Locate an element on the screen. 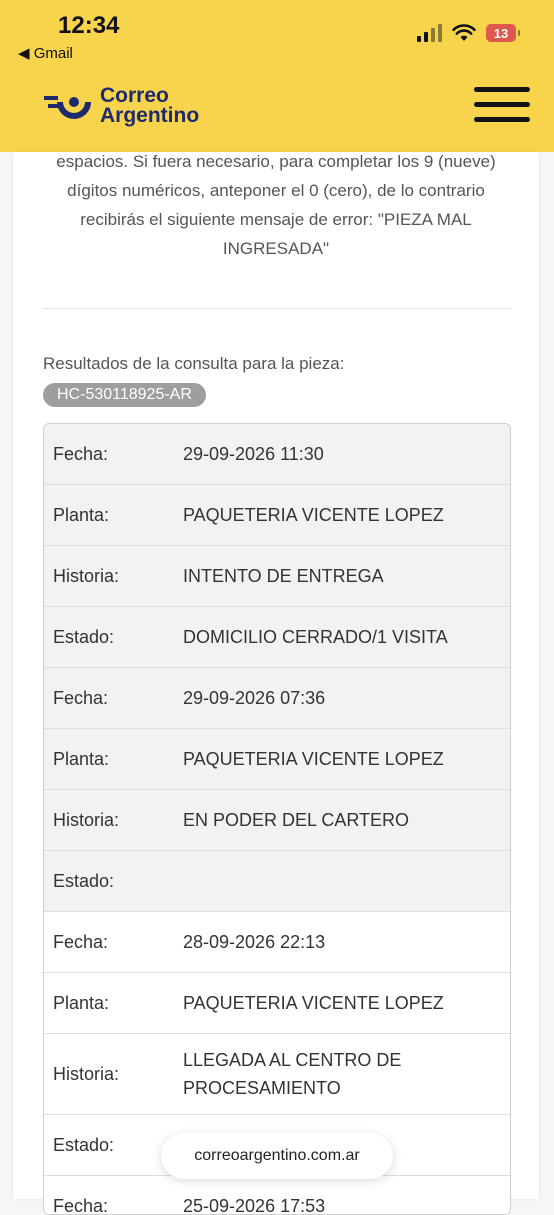 This screenshot has height=1215, width=554. row-value: INTENTO DE ENTREGA is located at coordinates (346, 576).